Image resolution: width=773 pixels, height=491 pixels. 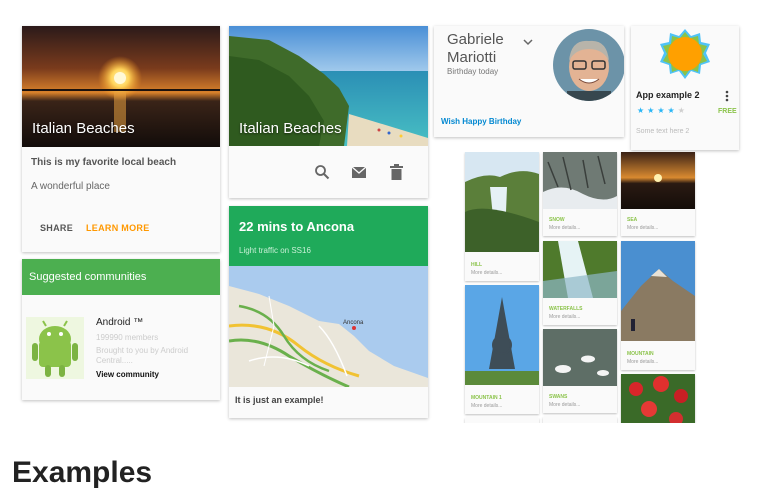 I want to click on tile-label: HILL, so click(x=477, y=265).